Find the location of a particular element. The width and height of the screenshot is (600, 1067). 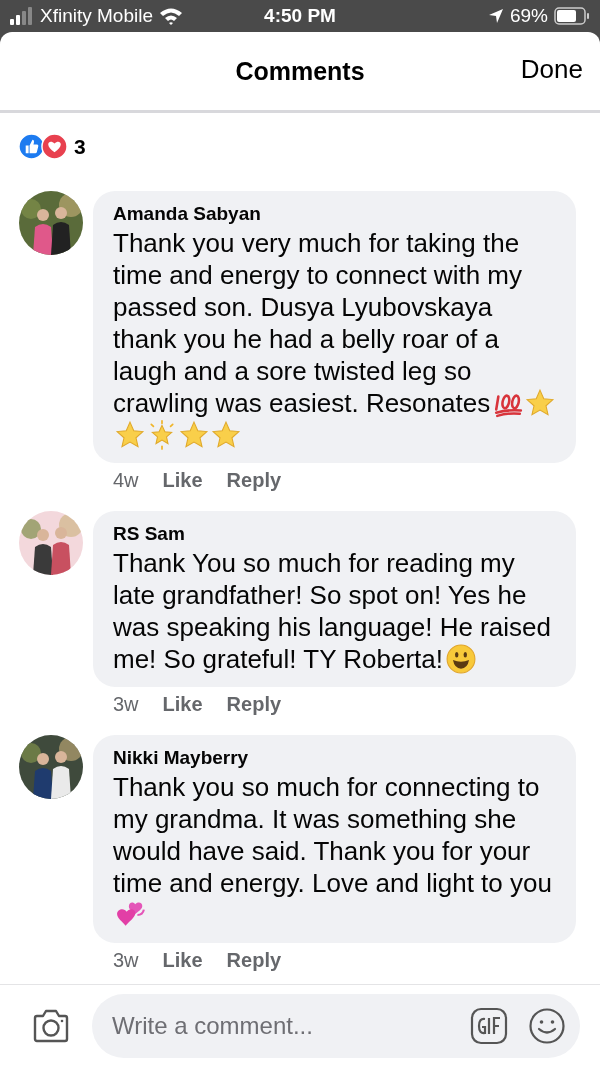

wifi-icon is located at coordinates (171, 16).